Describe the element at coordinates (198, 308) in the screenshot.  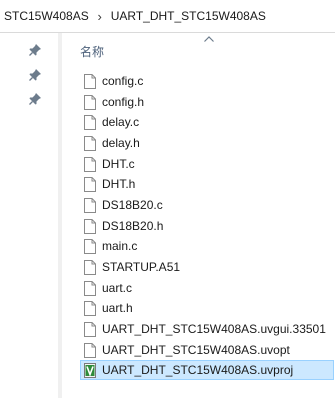
I see `file-row: uart.h` at that location.